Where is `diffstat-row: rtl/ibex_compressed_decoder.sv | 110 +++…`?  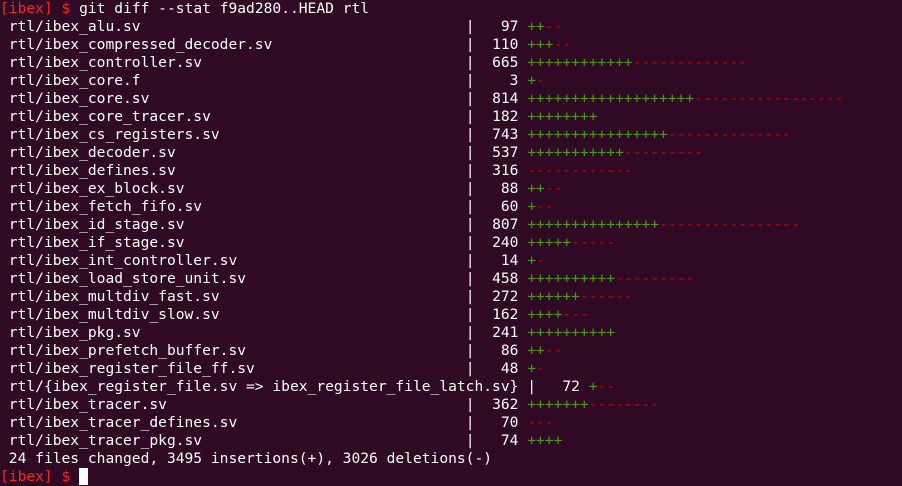 diffstat-row: rtl/ibex_compressed_decoder.sv | 110 +++… is located at coordinates (451, 45).